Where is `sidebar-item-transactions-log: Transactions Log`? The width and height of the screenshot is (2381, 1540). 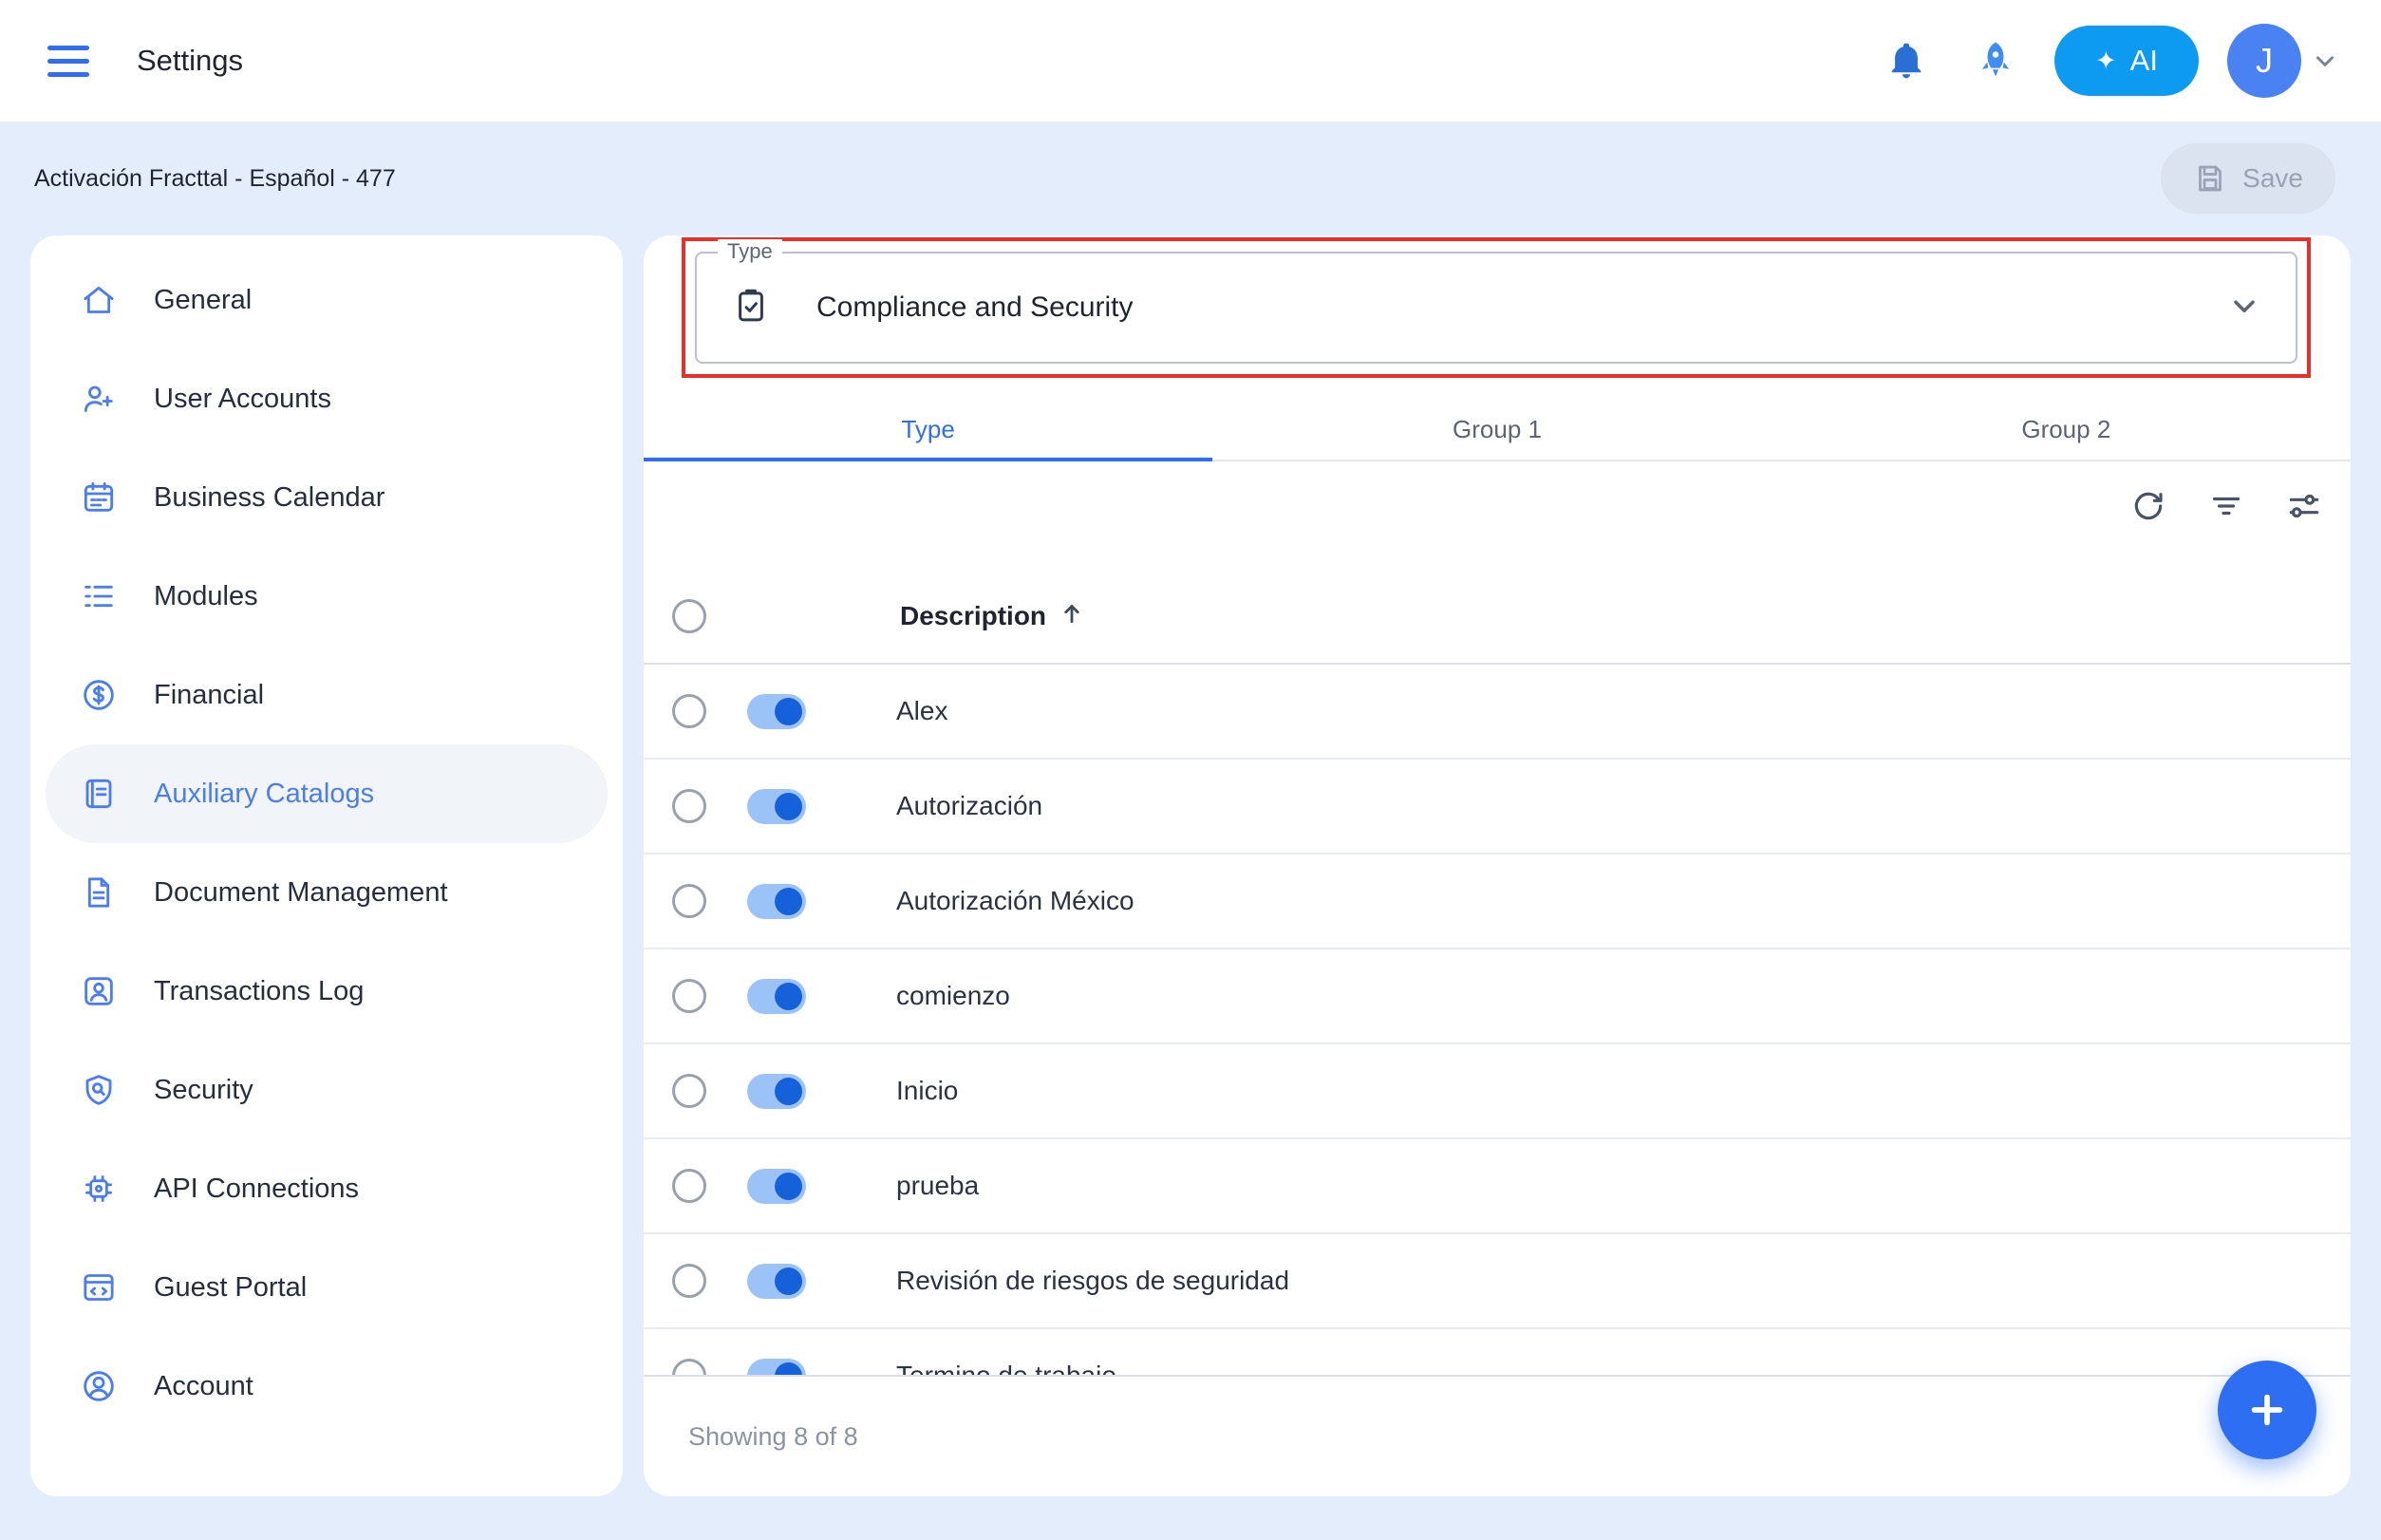 sidebar-item-transactions-log: Transactions Log is located at coordinates (327, 992).